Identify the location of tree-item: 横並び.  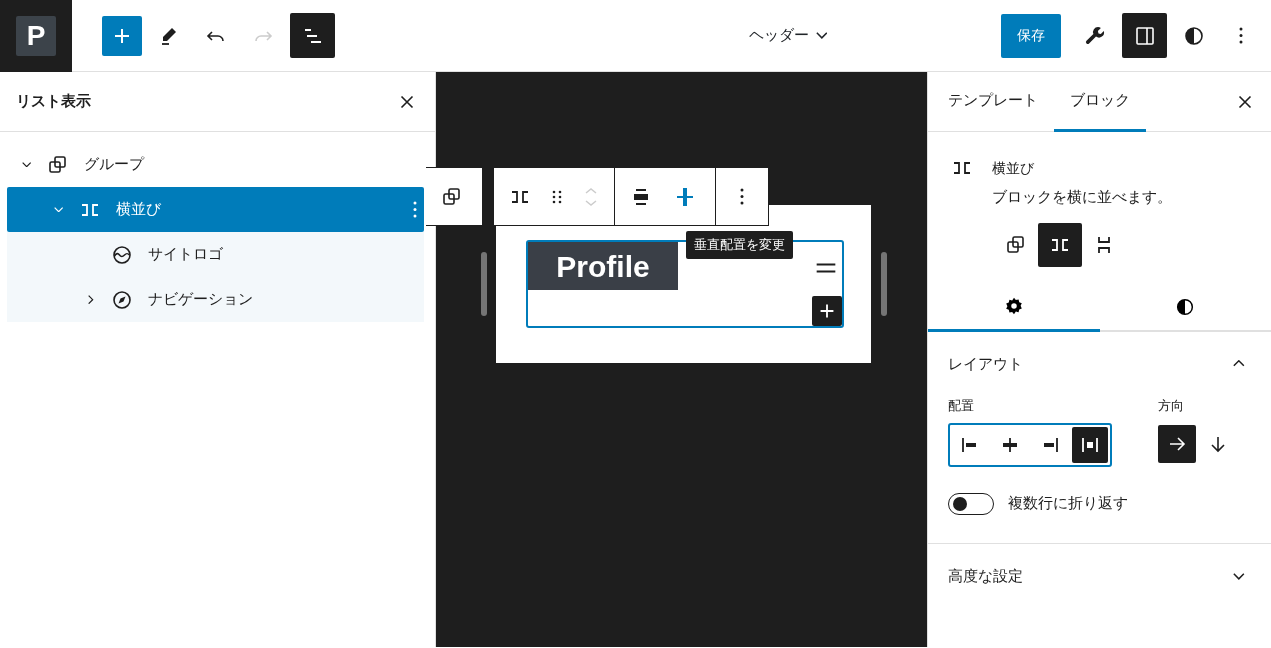
(215, 209).